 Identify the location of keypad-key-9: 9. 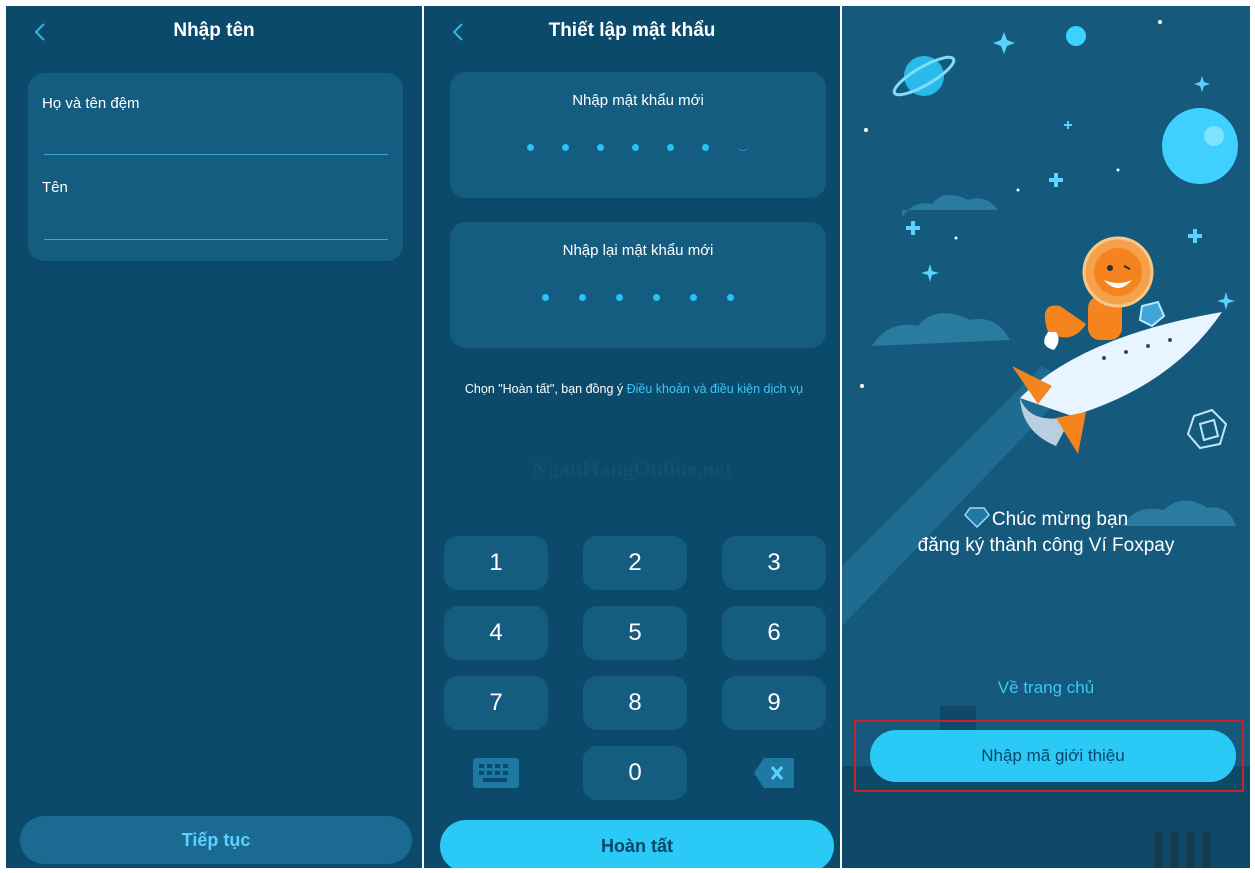
(774, 703).